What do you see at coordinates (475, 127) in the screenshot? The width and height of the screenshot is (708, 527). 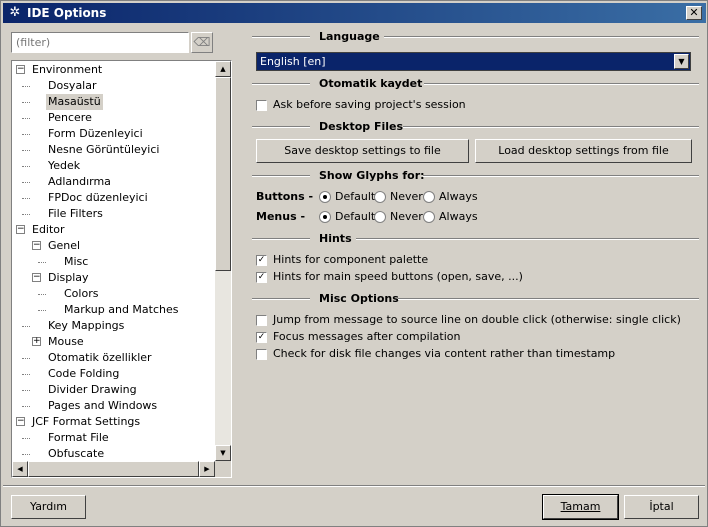 I see `desktop-files-group-header: Desktop Files` at bounding box center [475, 127].